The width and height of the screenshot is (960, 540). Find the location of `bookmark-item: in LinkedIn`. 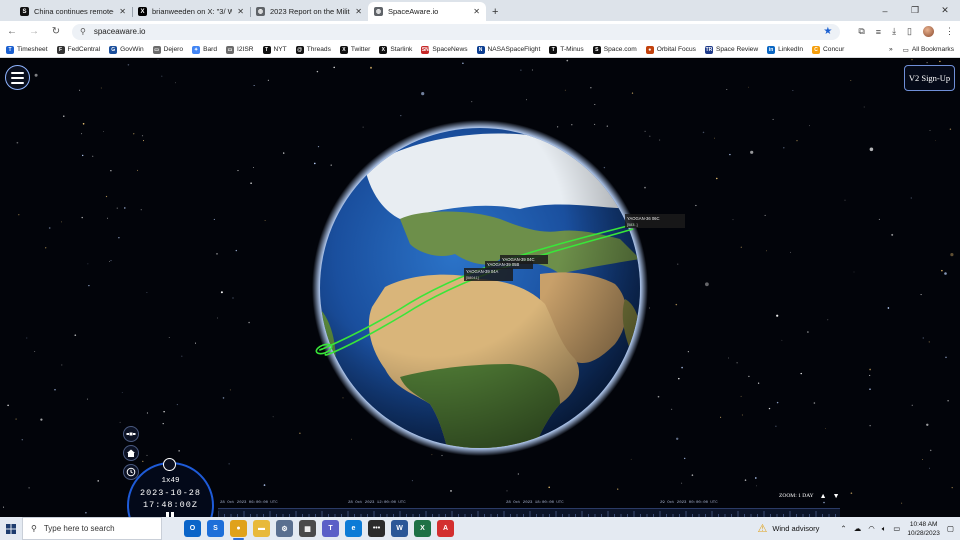

bookmark-item: in LinkedIn is located at coordinates (785, 49).